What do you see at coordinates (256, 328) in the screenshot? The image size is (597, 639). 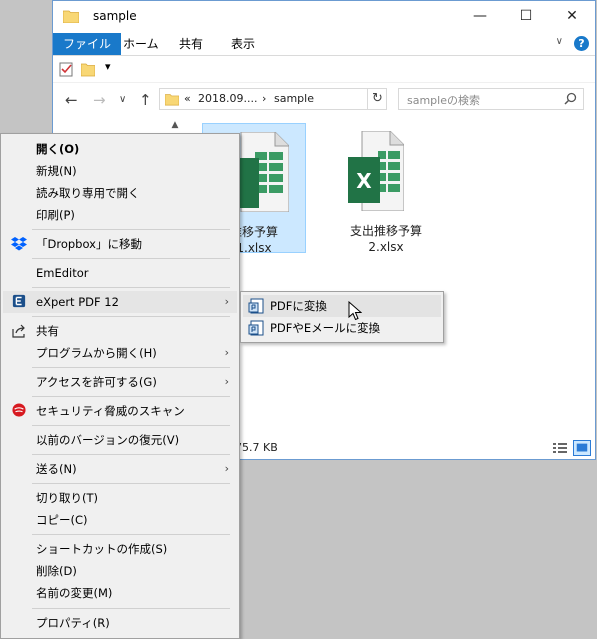 I see `convert-pdf-email-icon` at bounding box center [256, 328].